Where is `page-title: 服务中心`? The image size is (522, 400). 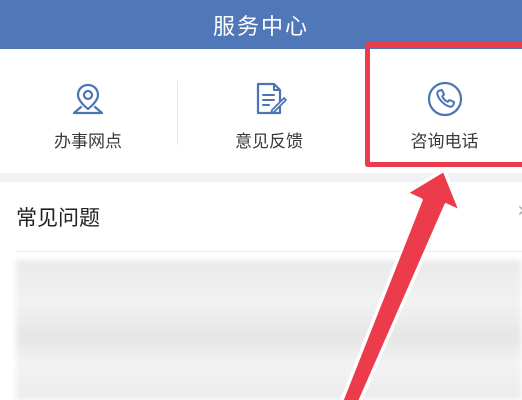 page-title: 服务中心 is located at coordinates (260, 27).